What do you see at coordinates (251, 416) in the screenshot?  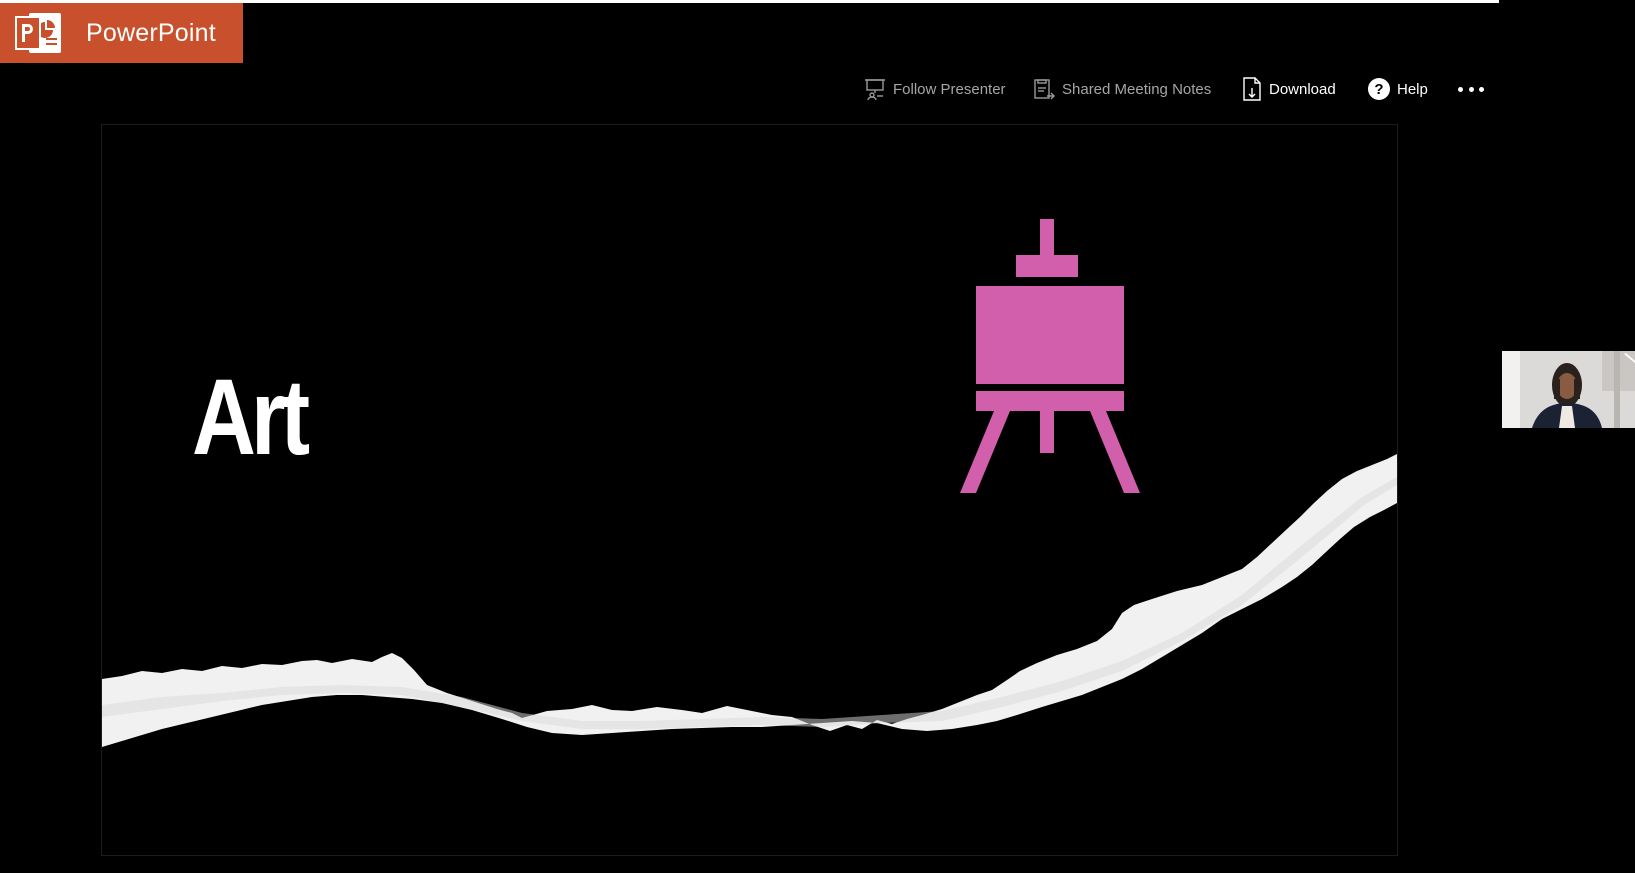 I see `slide-title: Art` at bounding box center [251, 416].